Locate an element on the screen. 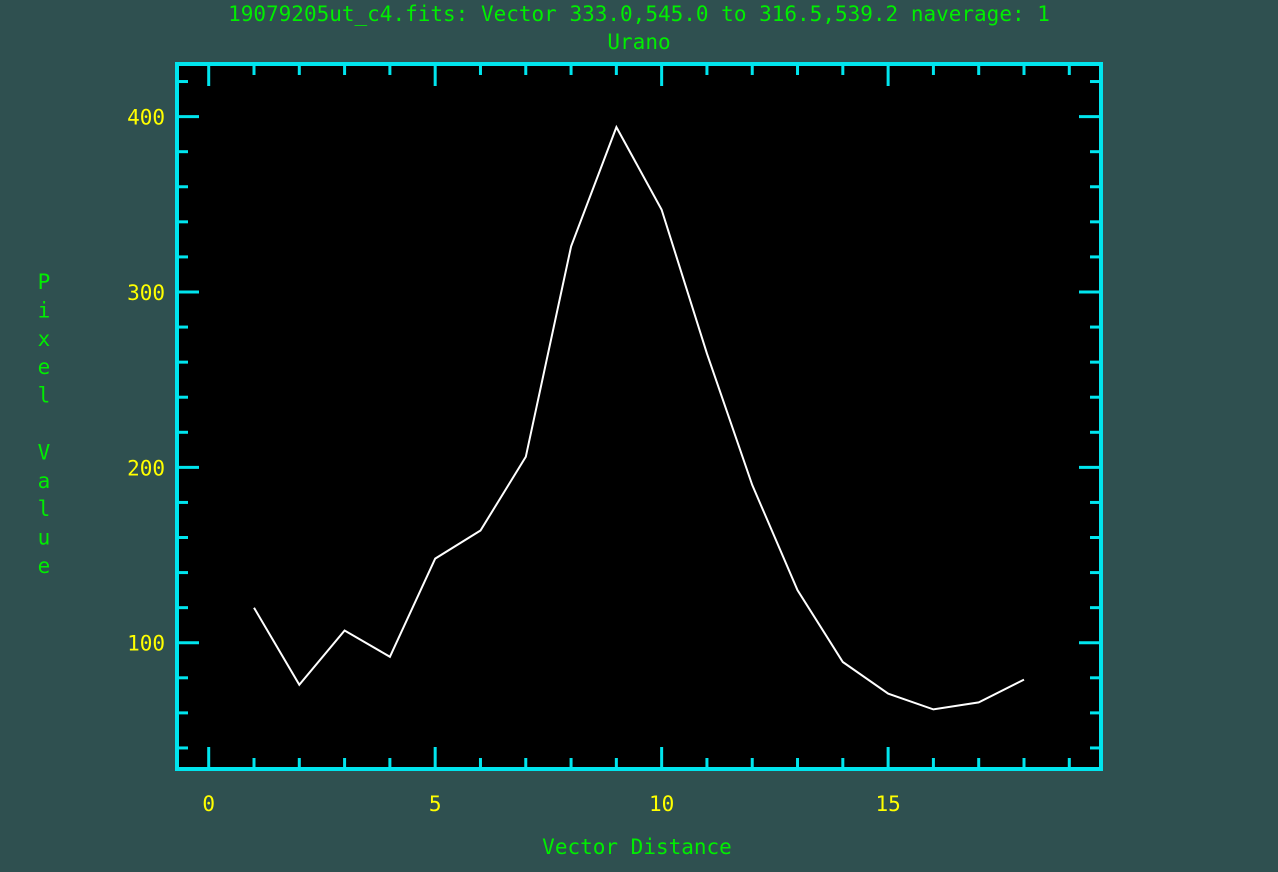 Image resolution: width=1278 pixels, height=872 pixels. x-tick-label: 0 is located at coordinates (208, 804).